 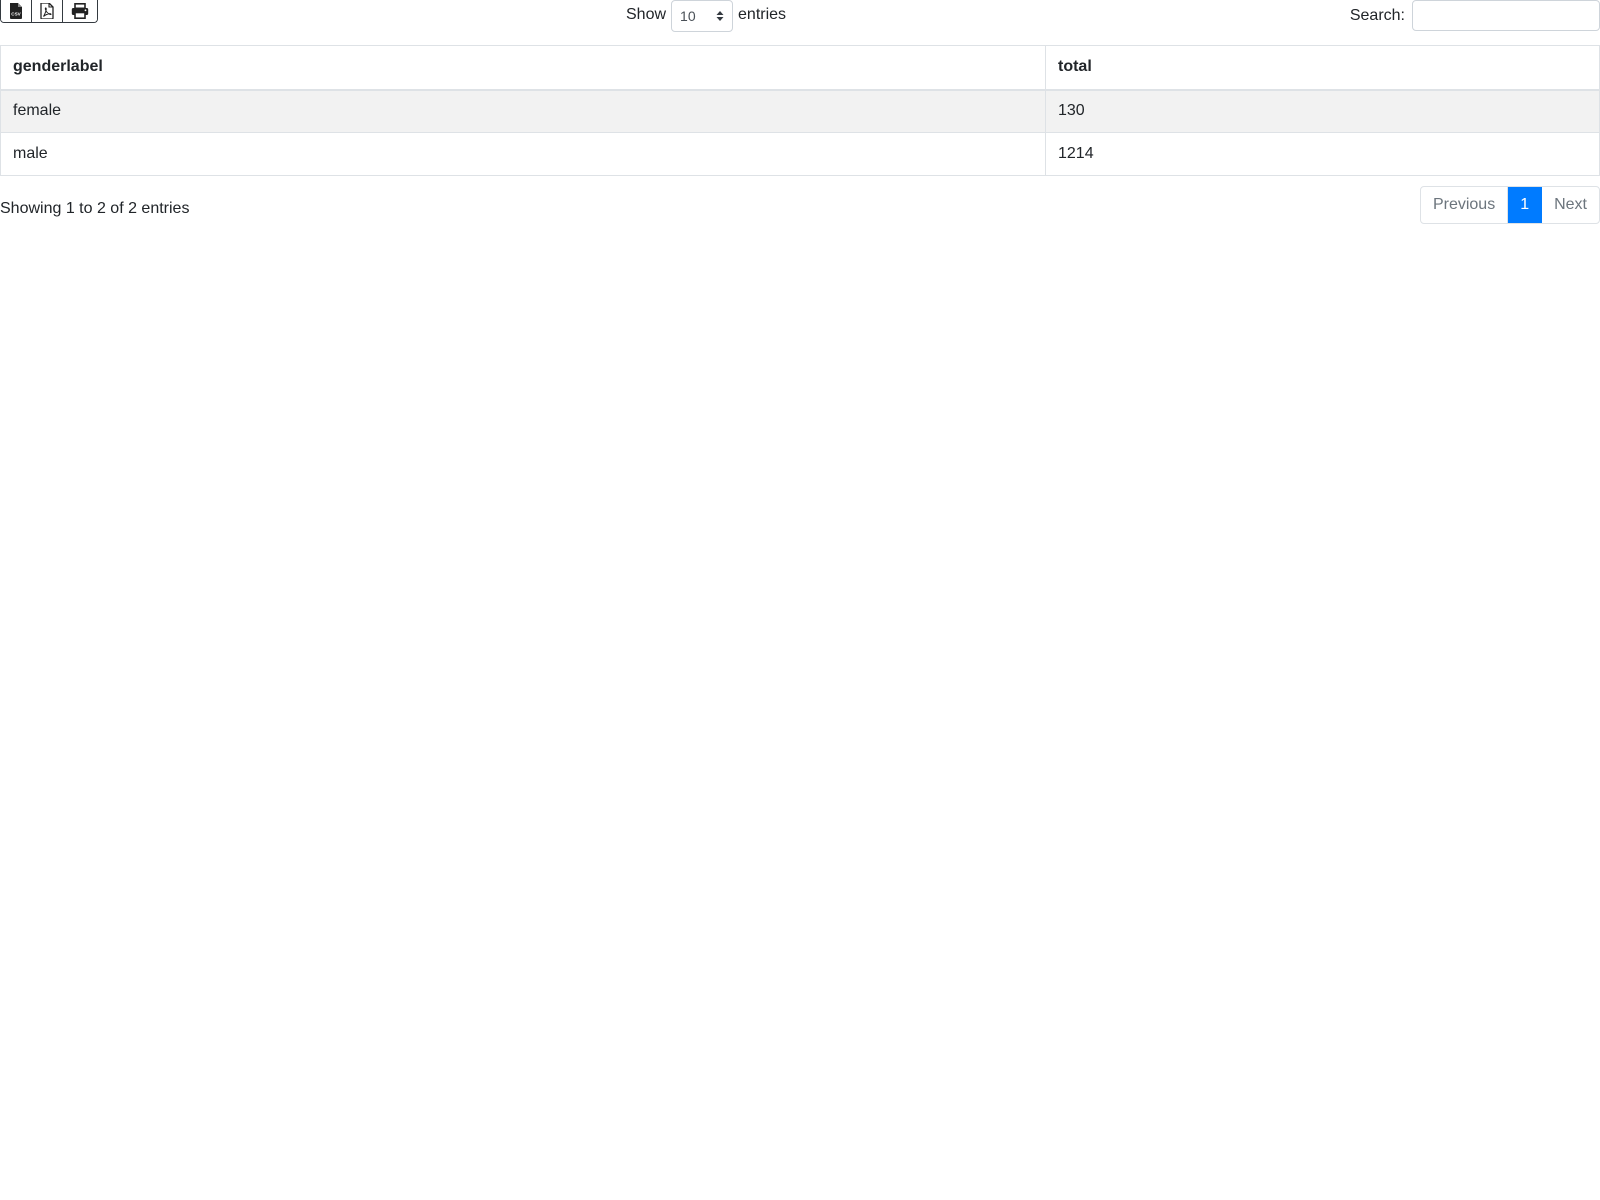 I want to click on pdf-export-button, so click(x=47, y=11).